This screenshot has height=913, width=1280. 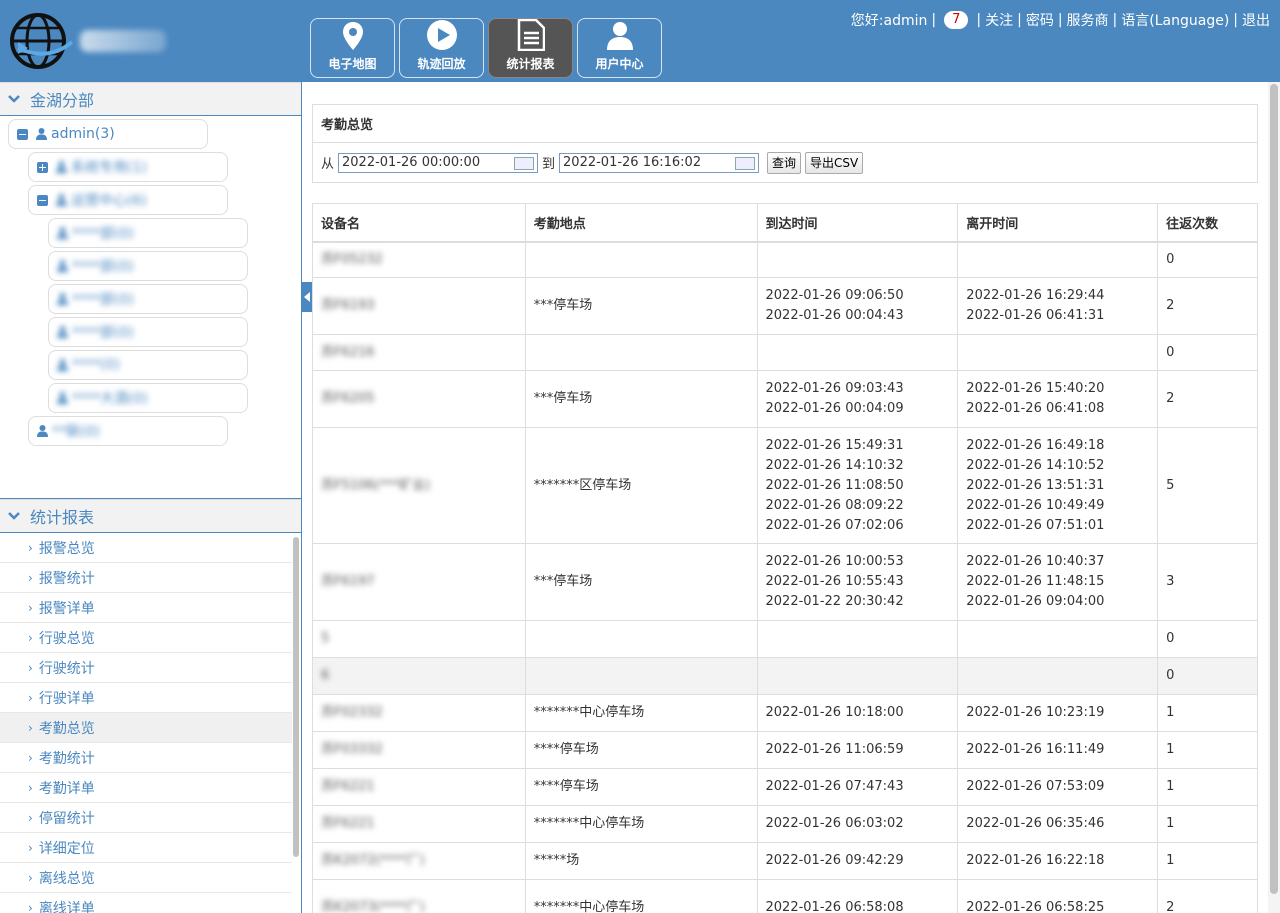 What do you see at coordinates (784, 162) in the screenshot?
I see `query-button: 查询` at bounding box center [784, 162].